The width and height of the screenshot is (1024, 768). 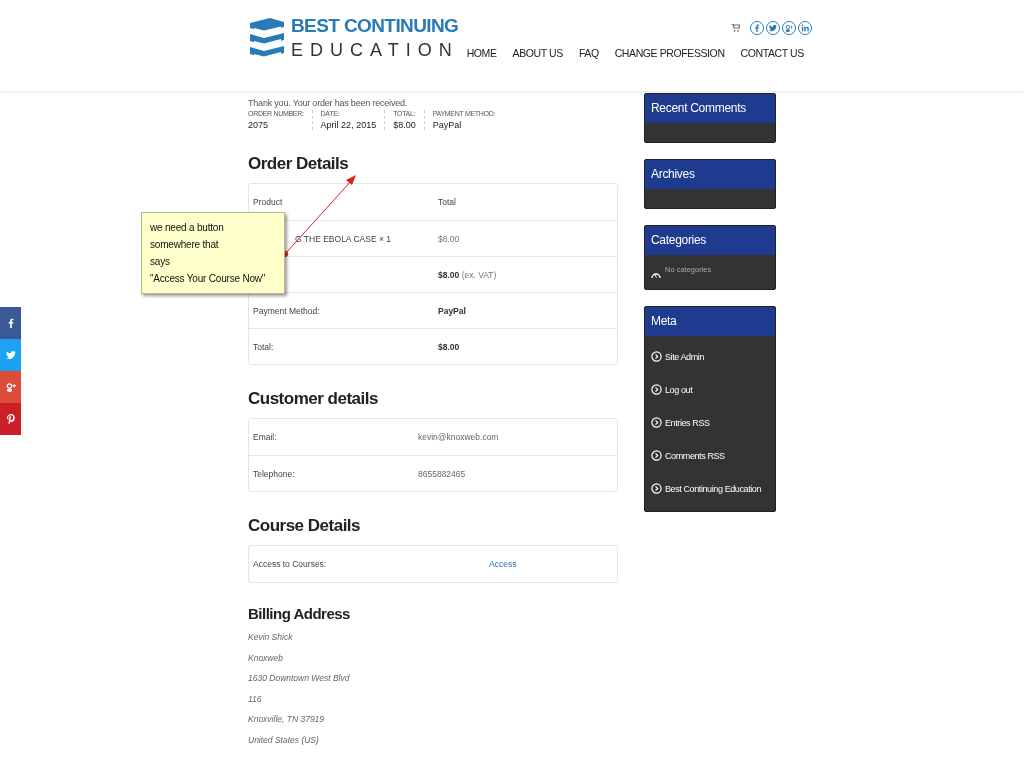 I want to click on table-cell-text: Total:, so click(x=263, y=346).